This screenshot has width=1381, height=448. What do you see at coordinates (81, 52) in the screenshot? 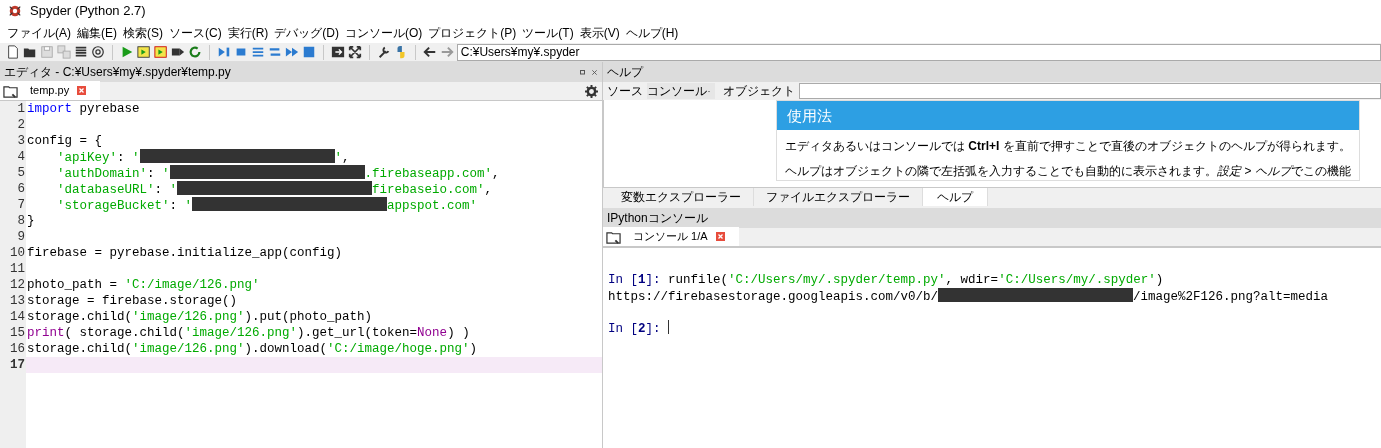
I see `list-icon` at bounding box center [81, 52].